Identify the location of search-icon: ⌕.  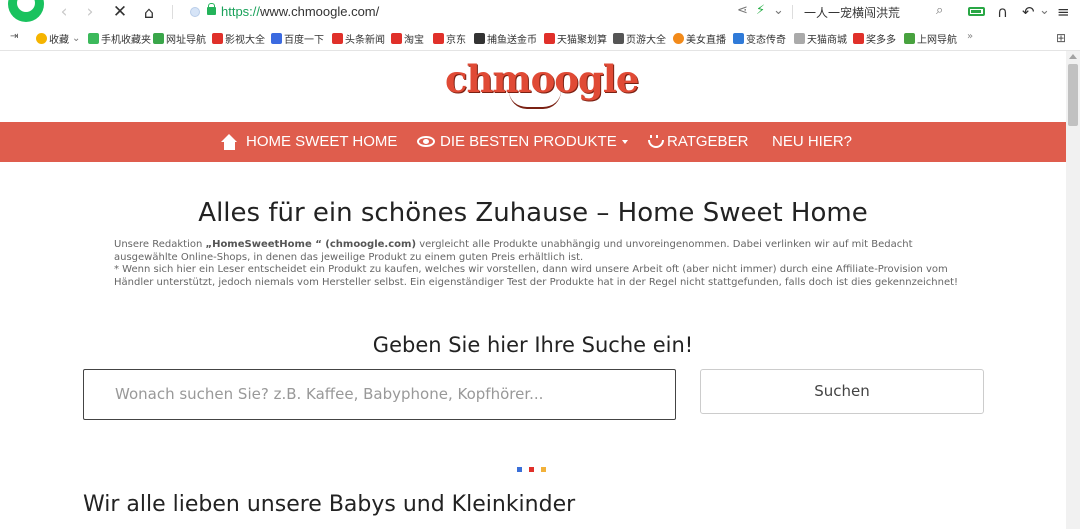
(939, 10).